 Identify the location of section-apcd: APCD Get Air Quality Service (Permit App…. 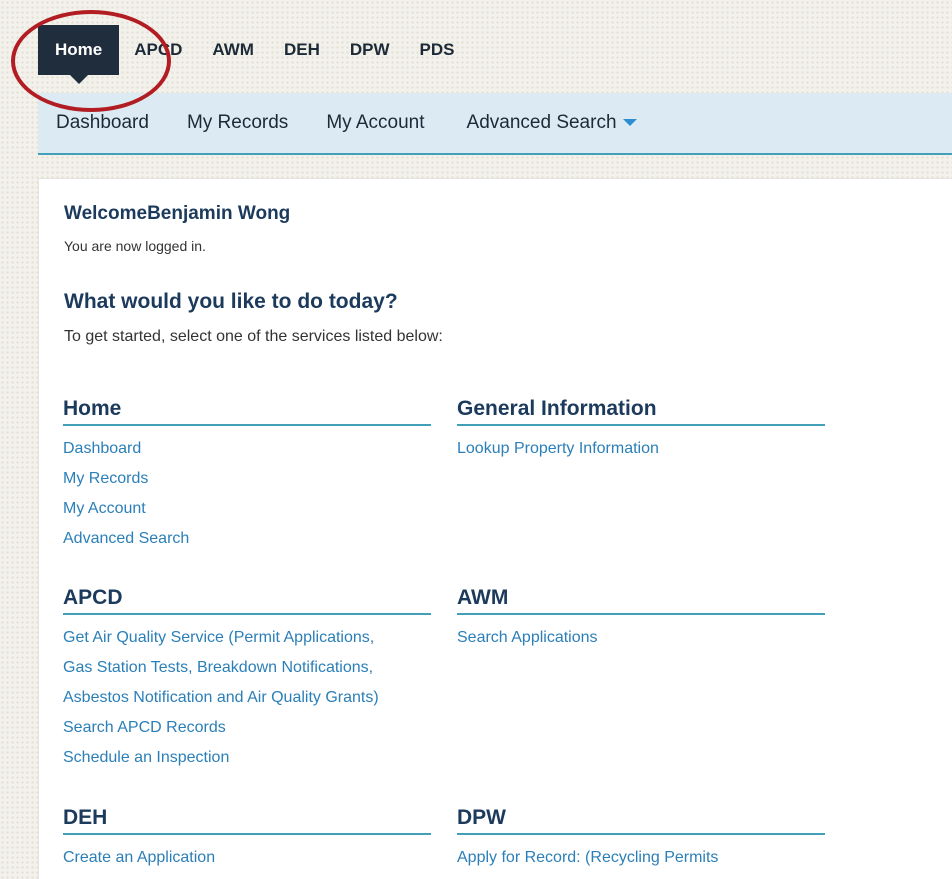
(247, 678).